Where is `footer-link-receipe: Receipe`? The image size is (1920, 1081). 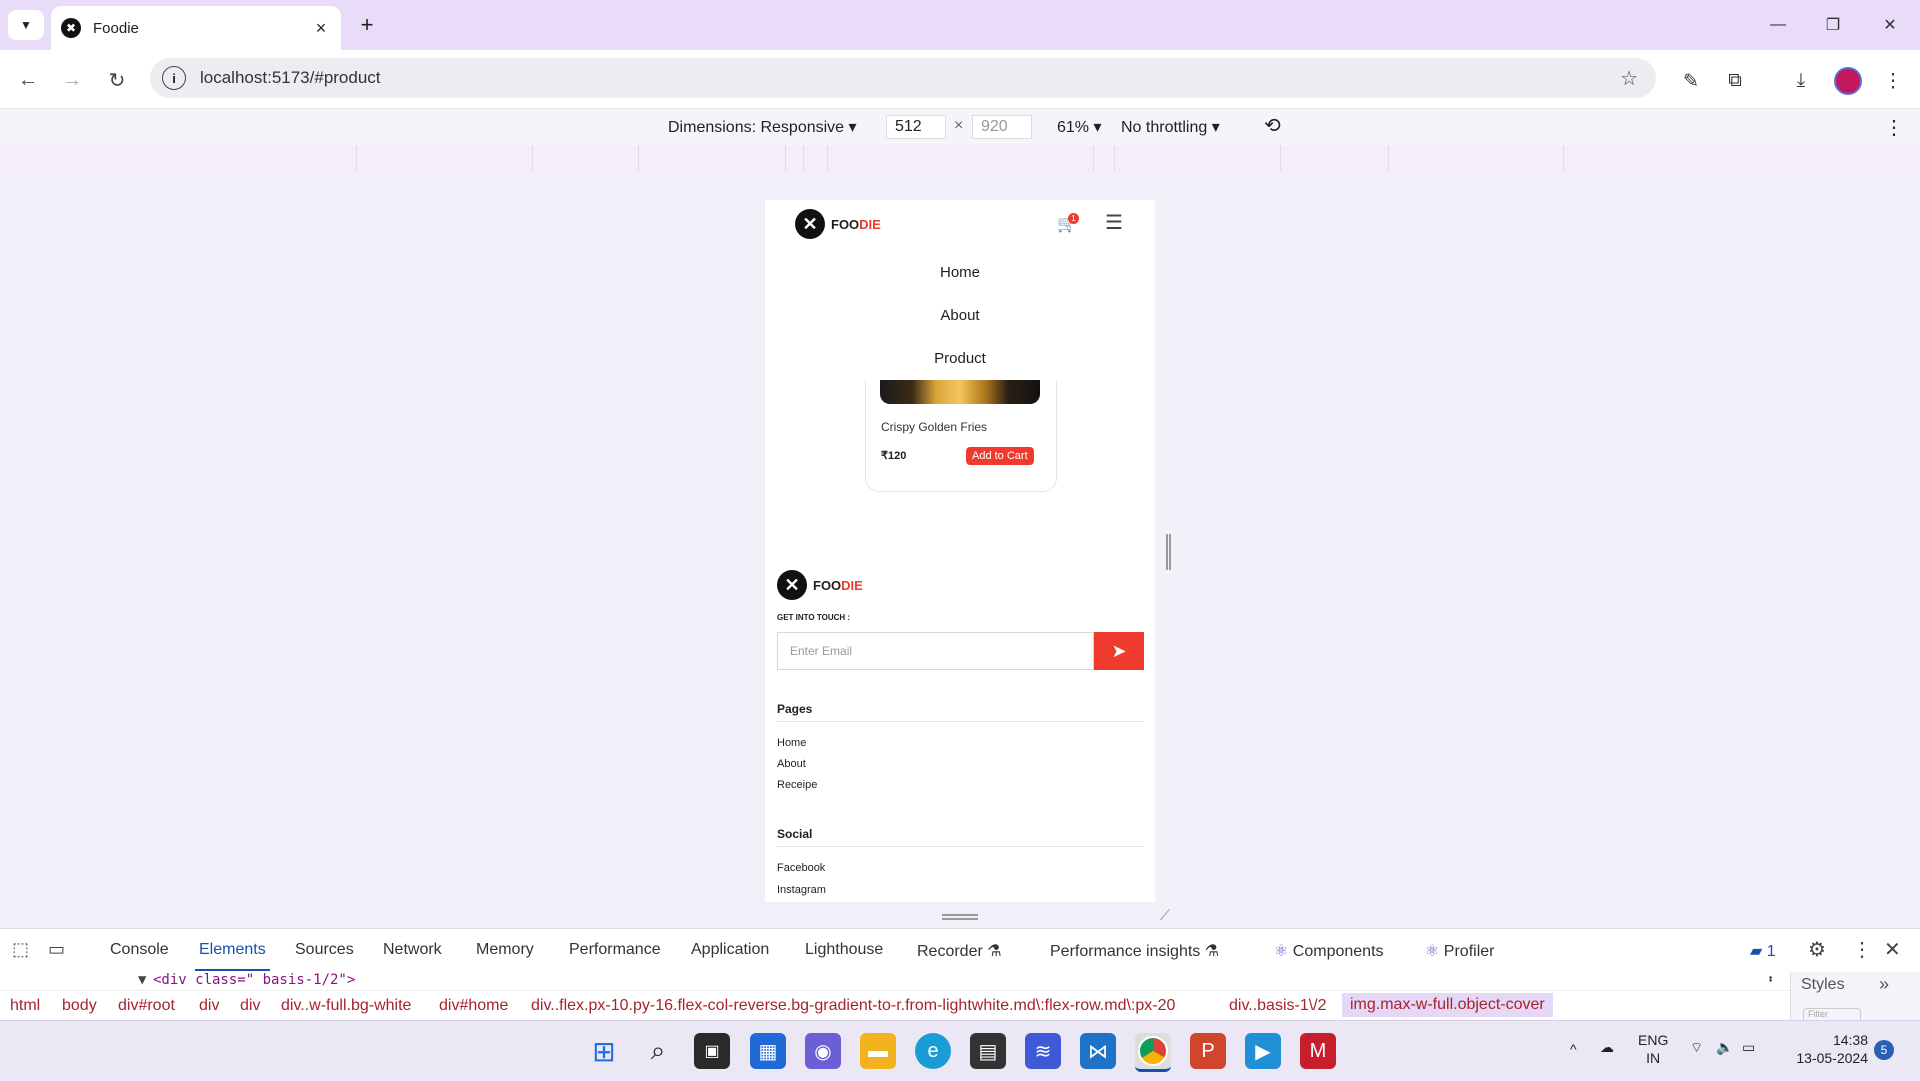 footer-link-receipe: Receipe is located at coordinates (797, 785).